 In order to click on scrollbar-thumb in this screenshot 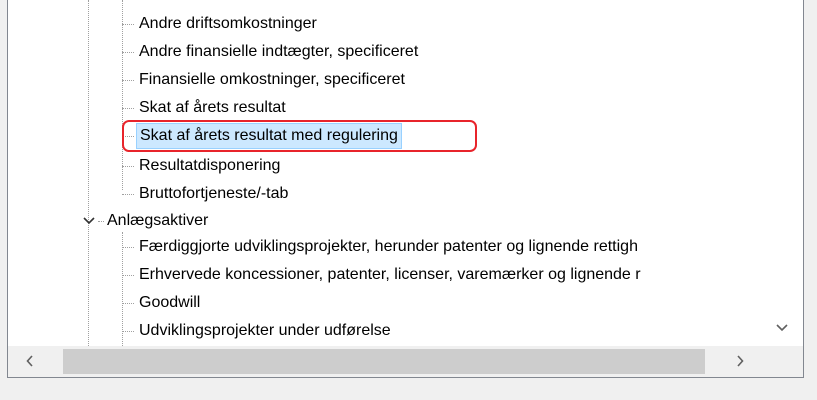, I will do `click(384, 361)`.